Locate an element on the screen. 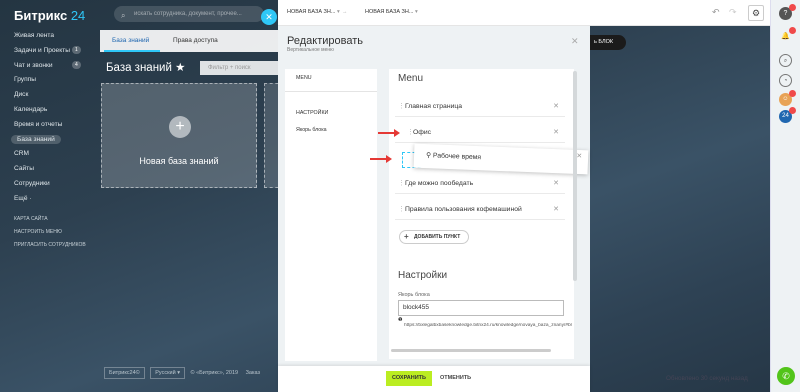  sidebar-item-calendar: Календарь is located at coordinates (54, 110).